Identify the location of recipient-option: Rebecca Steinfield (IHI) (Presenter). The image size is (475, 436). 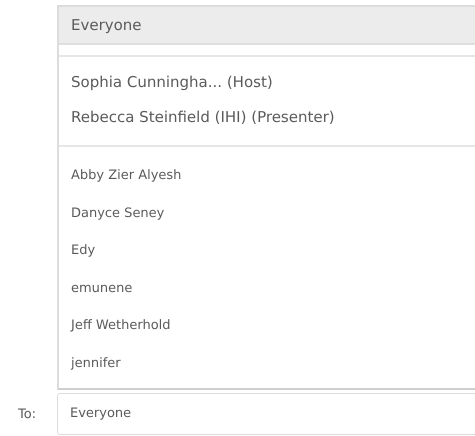
(267, 117).